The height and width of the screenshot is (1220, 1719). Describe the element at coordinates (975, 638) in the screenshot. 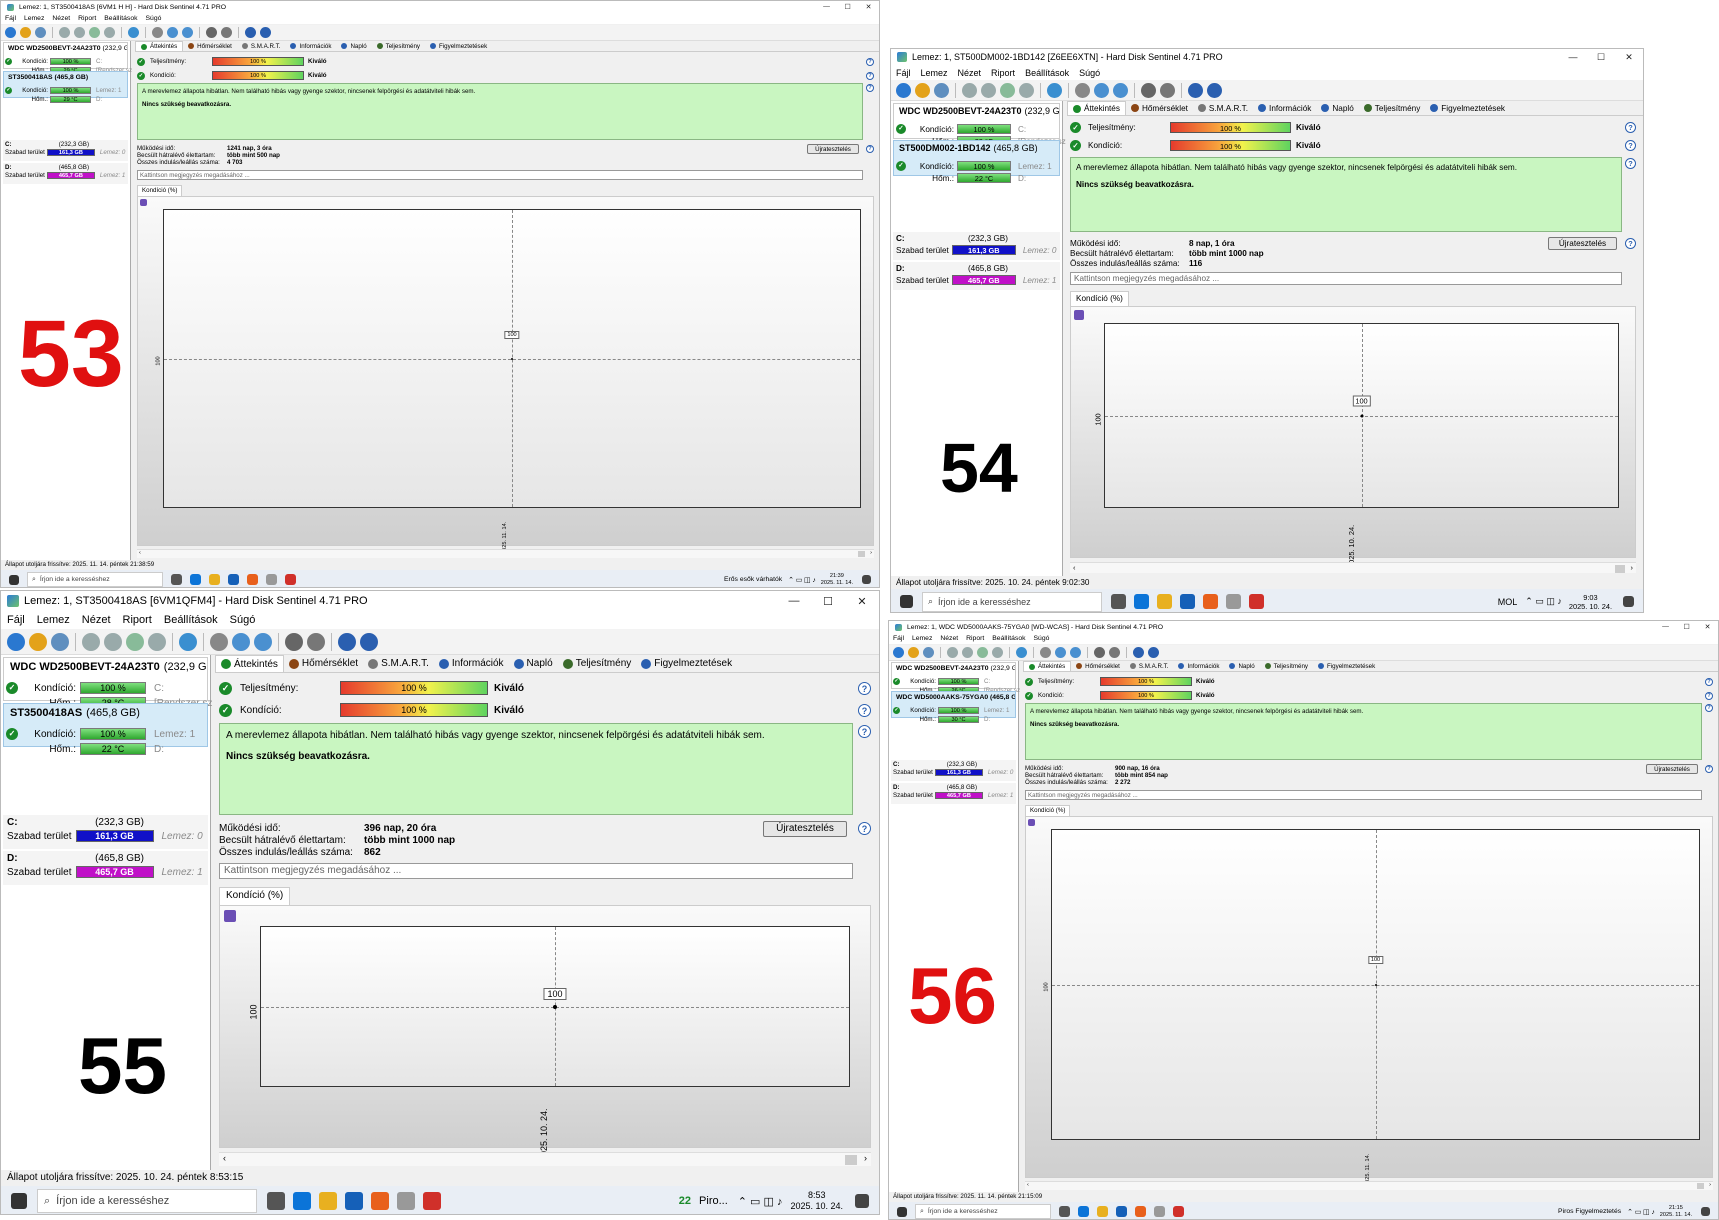

I see `menu-item-3: Riport` at that location.